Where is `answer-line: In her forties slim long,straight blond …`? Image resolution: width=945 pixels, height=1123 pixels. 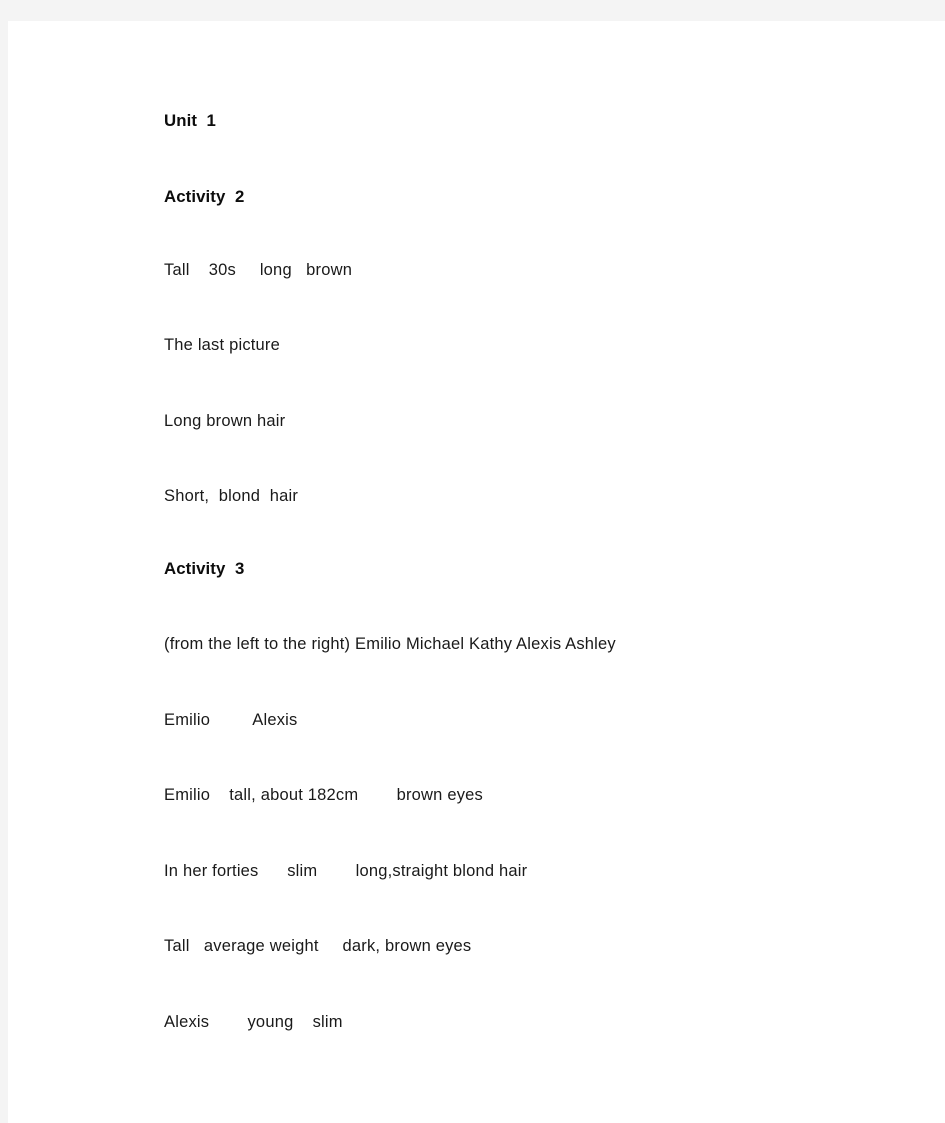
answer-line: In her forties slim long,straight blond … is located at coordinates (346, 870).